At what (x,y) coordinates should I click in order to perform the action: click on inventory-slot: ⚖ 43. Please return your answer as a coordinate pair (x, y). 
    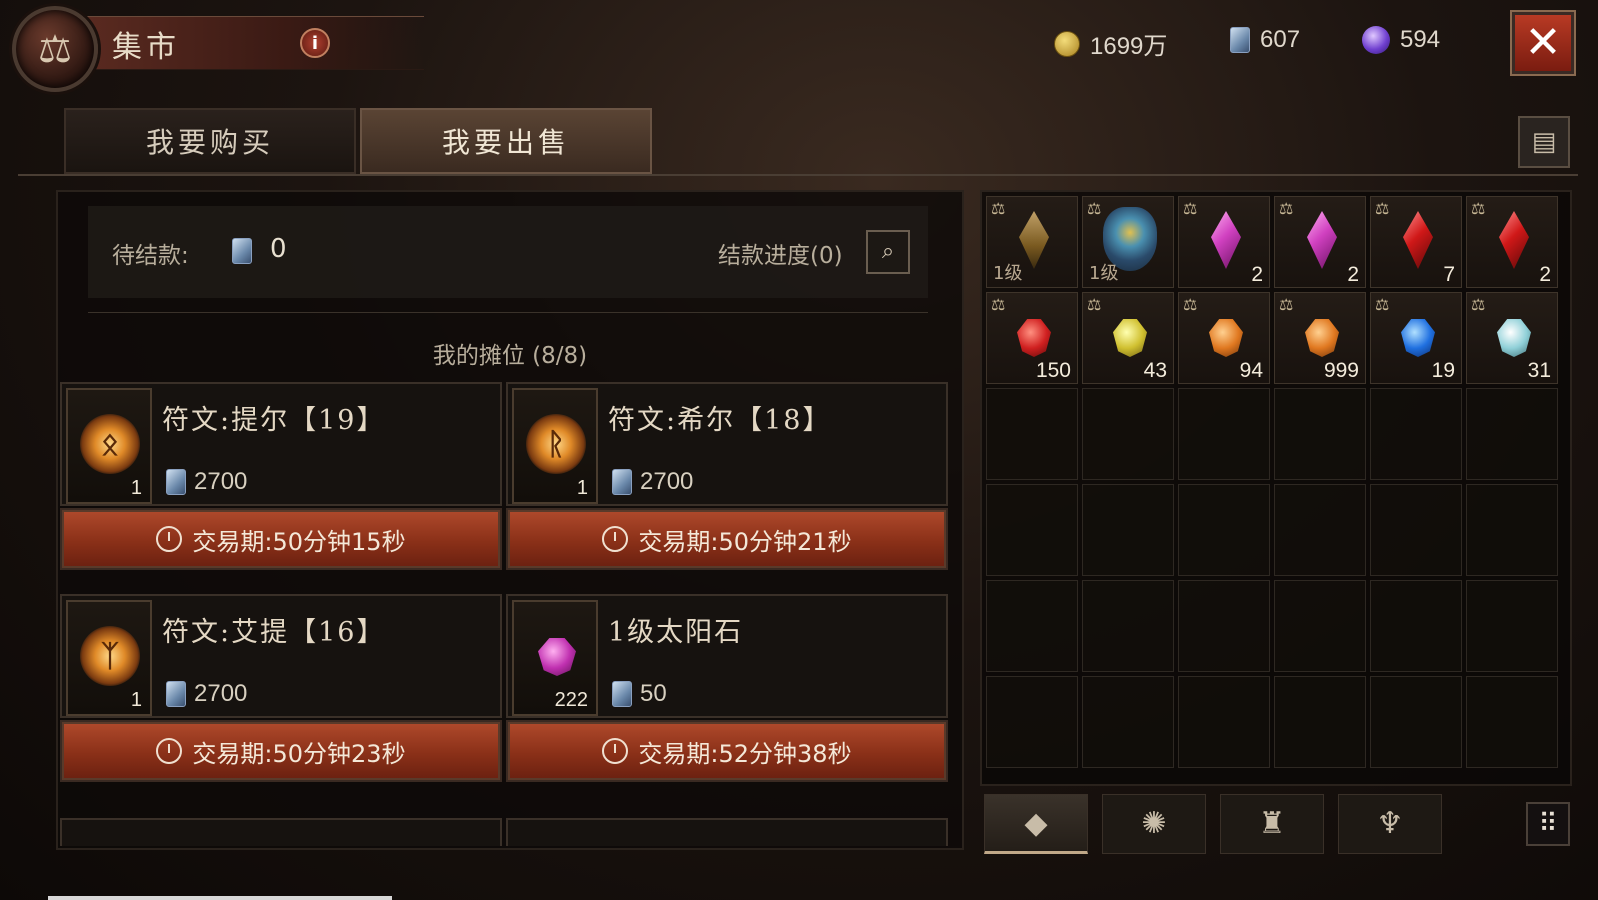
    Looking at the image, I should click on (1128, 338).